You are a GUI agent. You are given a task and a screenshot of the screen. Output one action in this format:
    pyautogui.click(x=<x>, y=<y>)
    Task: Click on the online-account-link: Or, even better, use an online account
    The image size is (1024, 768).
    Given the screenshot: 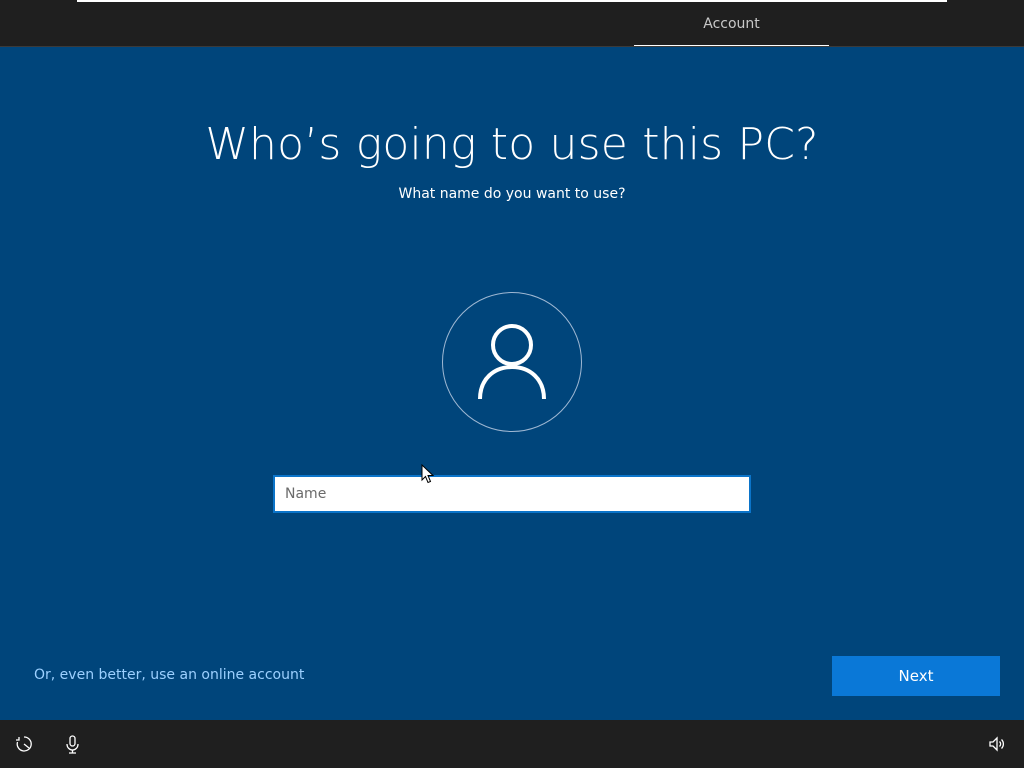 What is the action you would take?
    pyautogui.click(x=169, y=675)
    